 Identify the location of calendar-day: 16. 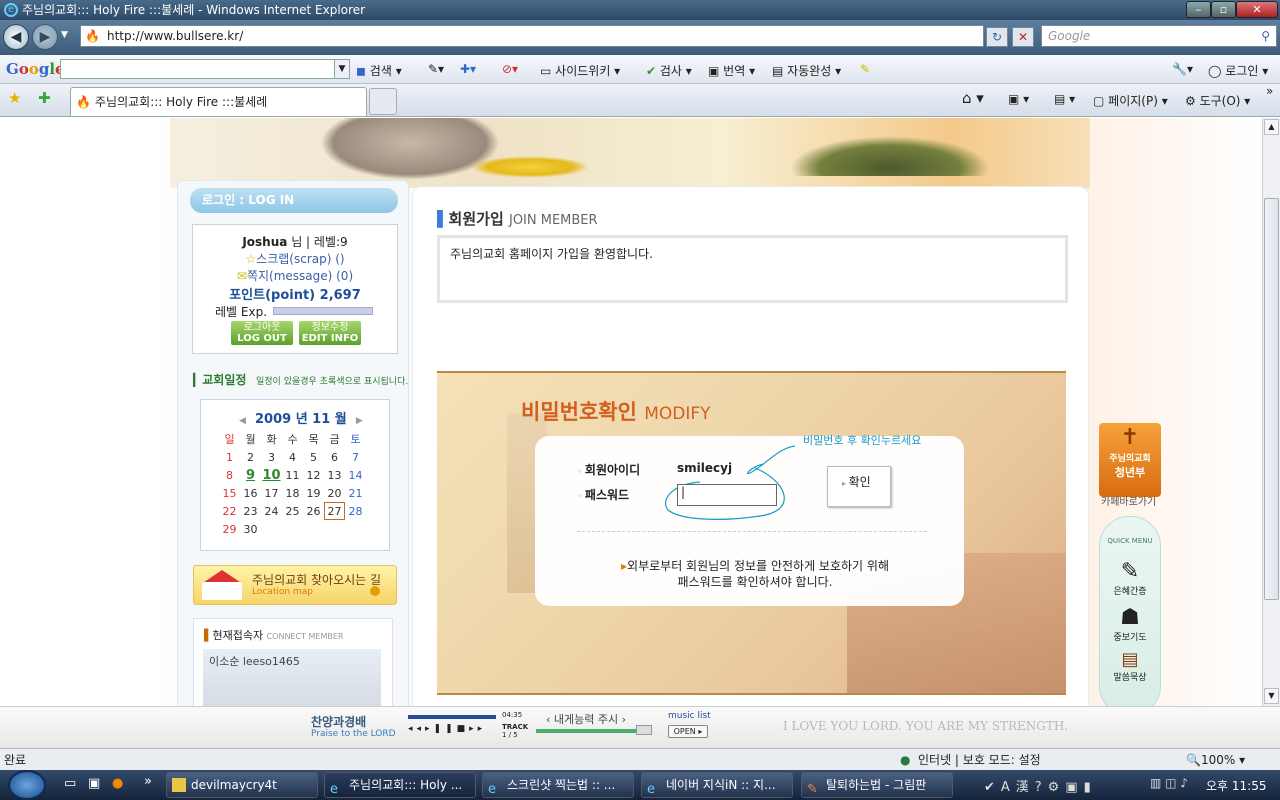
(250, 493).